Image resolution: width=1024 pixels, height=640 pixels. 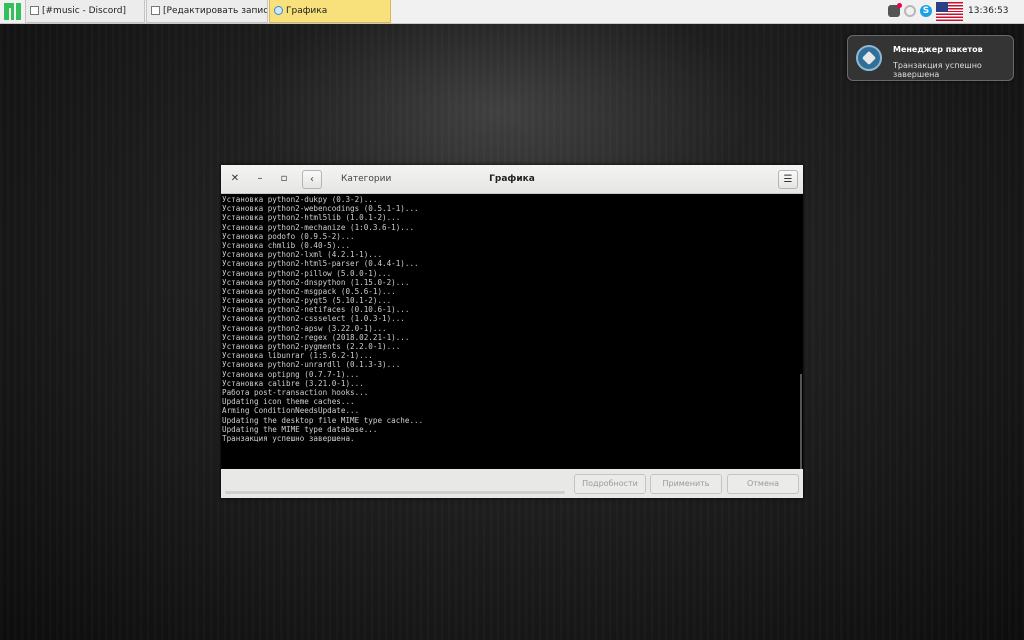 I want to click on notification-title: Менеджер пакетов, so click(x=938, y=49).